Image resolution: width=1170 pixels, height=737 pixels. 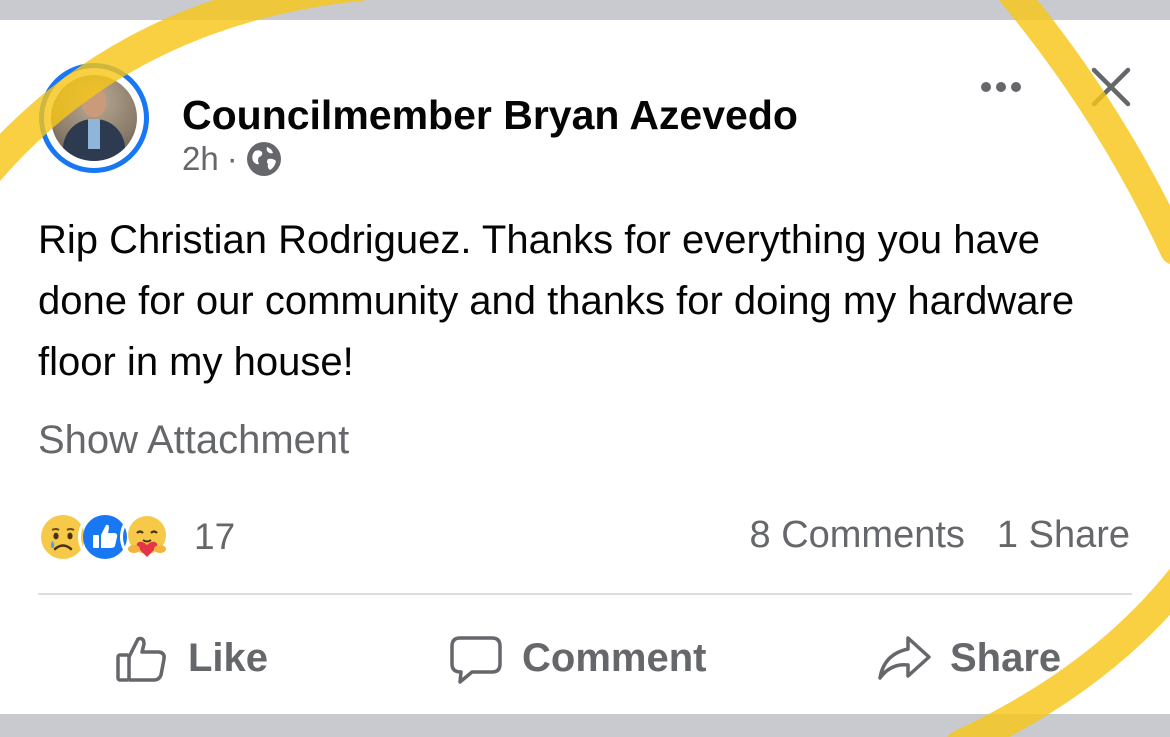 I want to click on share-arrow-icon, so click(x=904, y=658).